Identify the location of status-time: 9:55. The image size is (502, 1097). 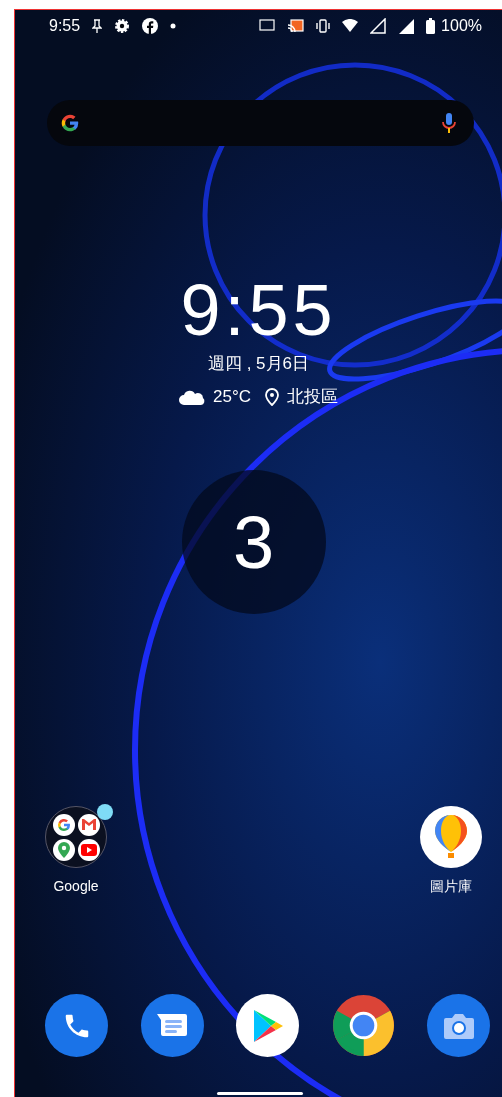
(65, 25).